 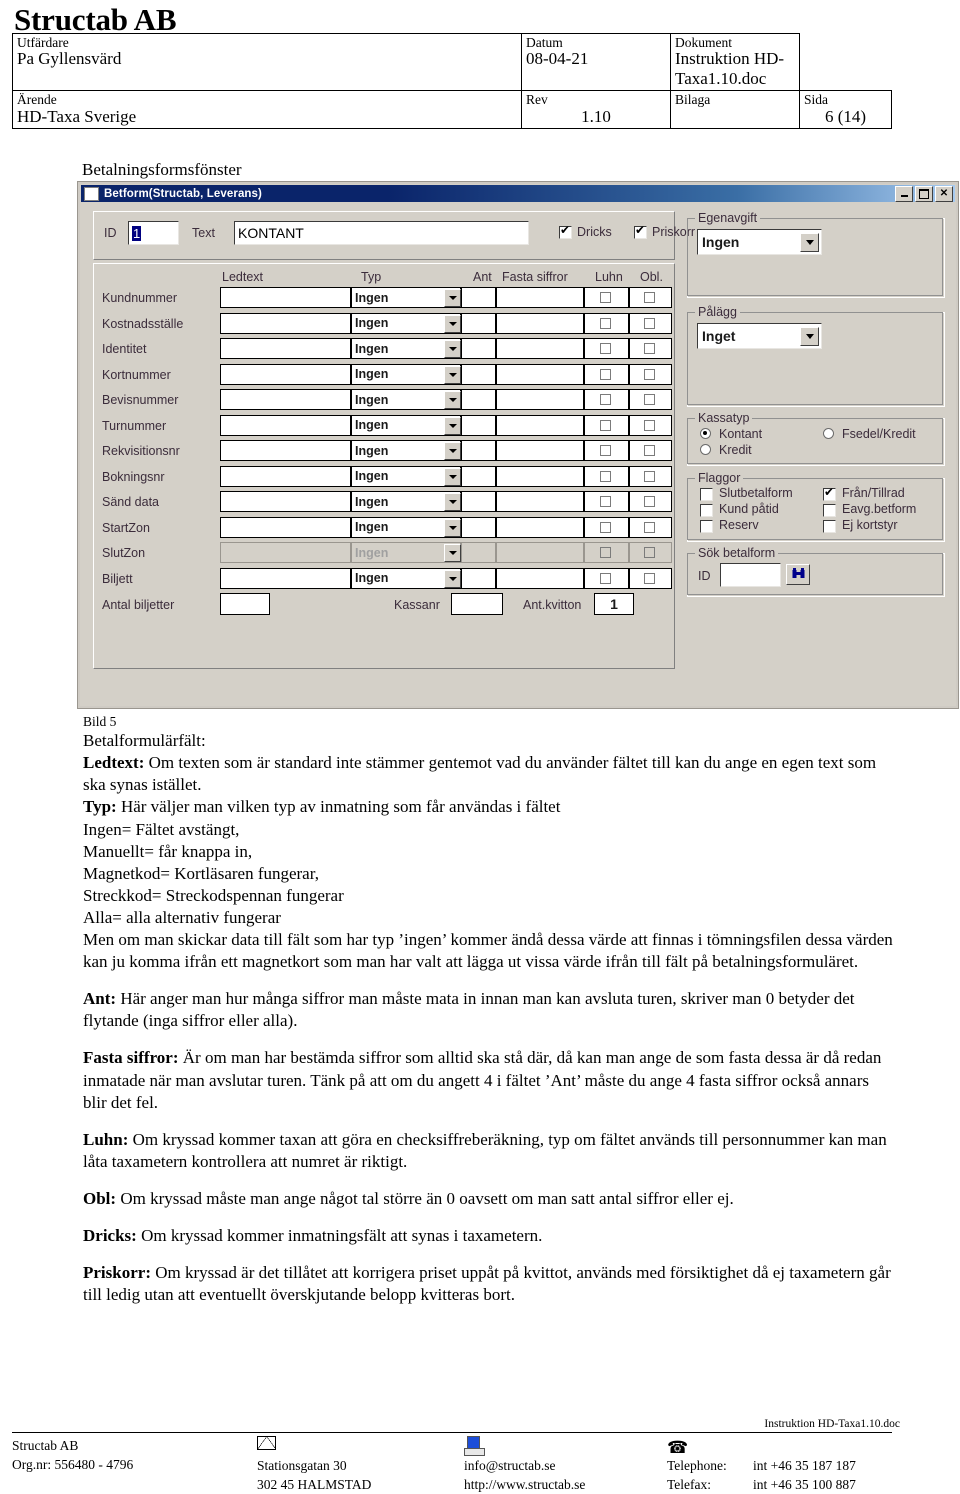 What do you see at coordinates (829, 526) in the screenshot?
I see `flaggor-checkbox-ej-kortstyr` at bounding box center [829, 526].